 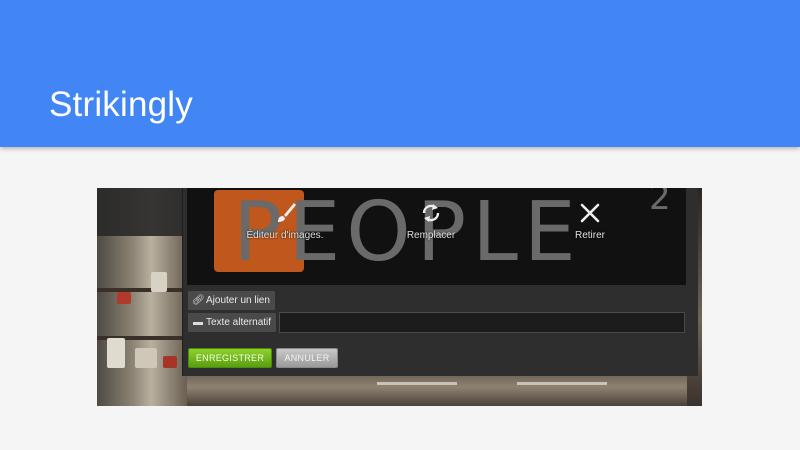 I want to click on image-editor-label: Éditeur d'images., so click(x=285, y=235).